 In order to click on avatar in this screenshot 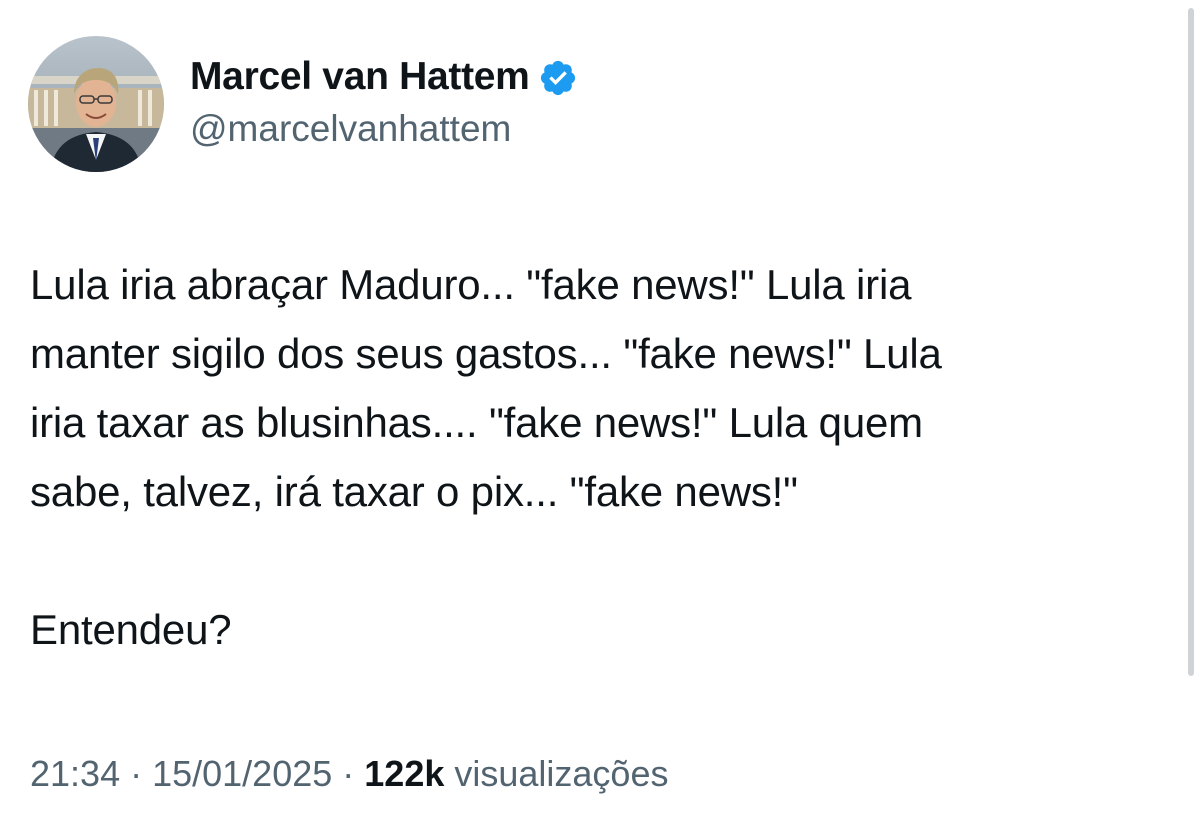, I will do `click(96, 104)`.